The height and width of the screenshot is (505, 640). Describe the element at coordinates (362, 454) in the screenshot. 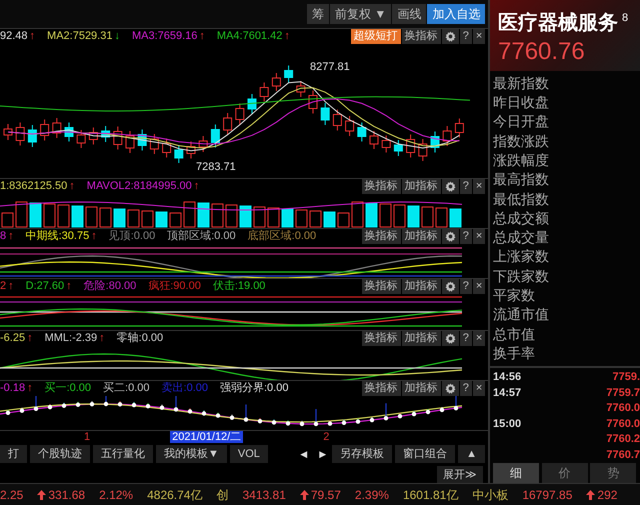

I see `template-tab: 另存模板` at that location.